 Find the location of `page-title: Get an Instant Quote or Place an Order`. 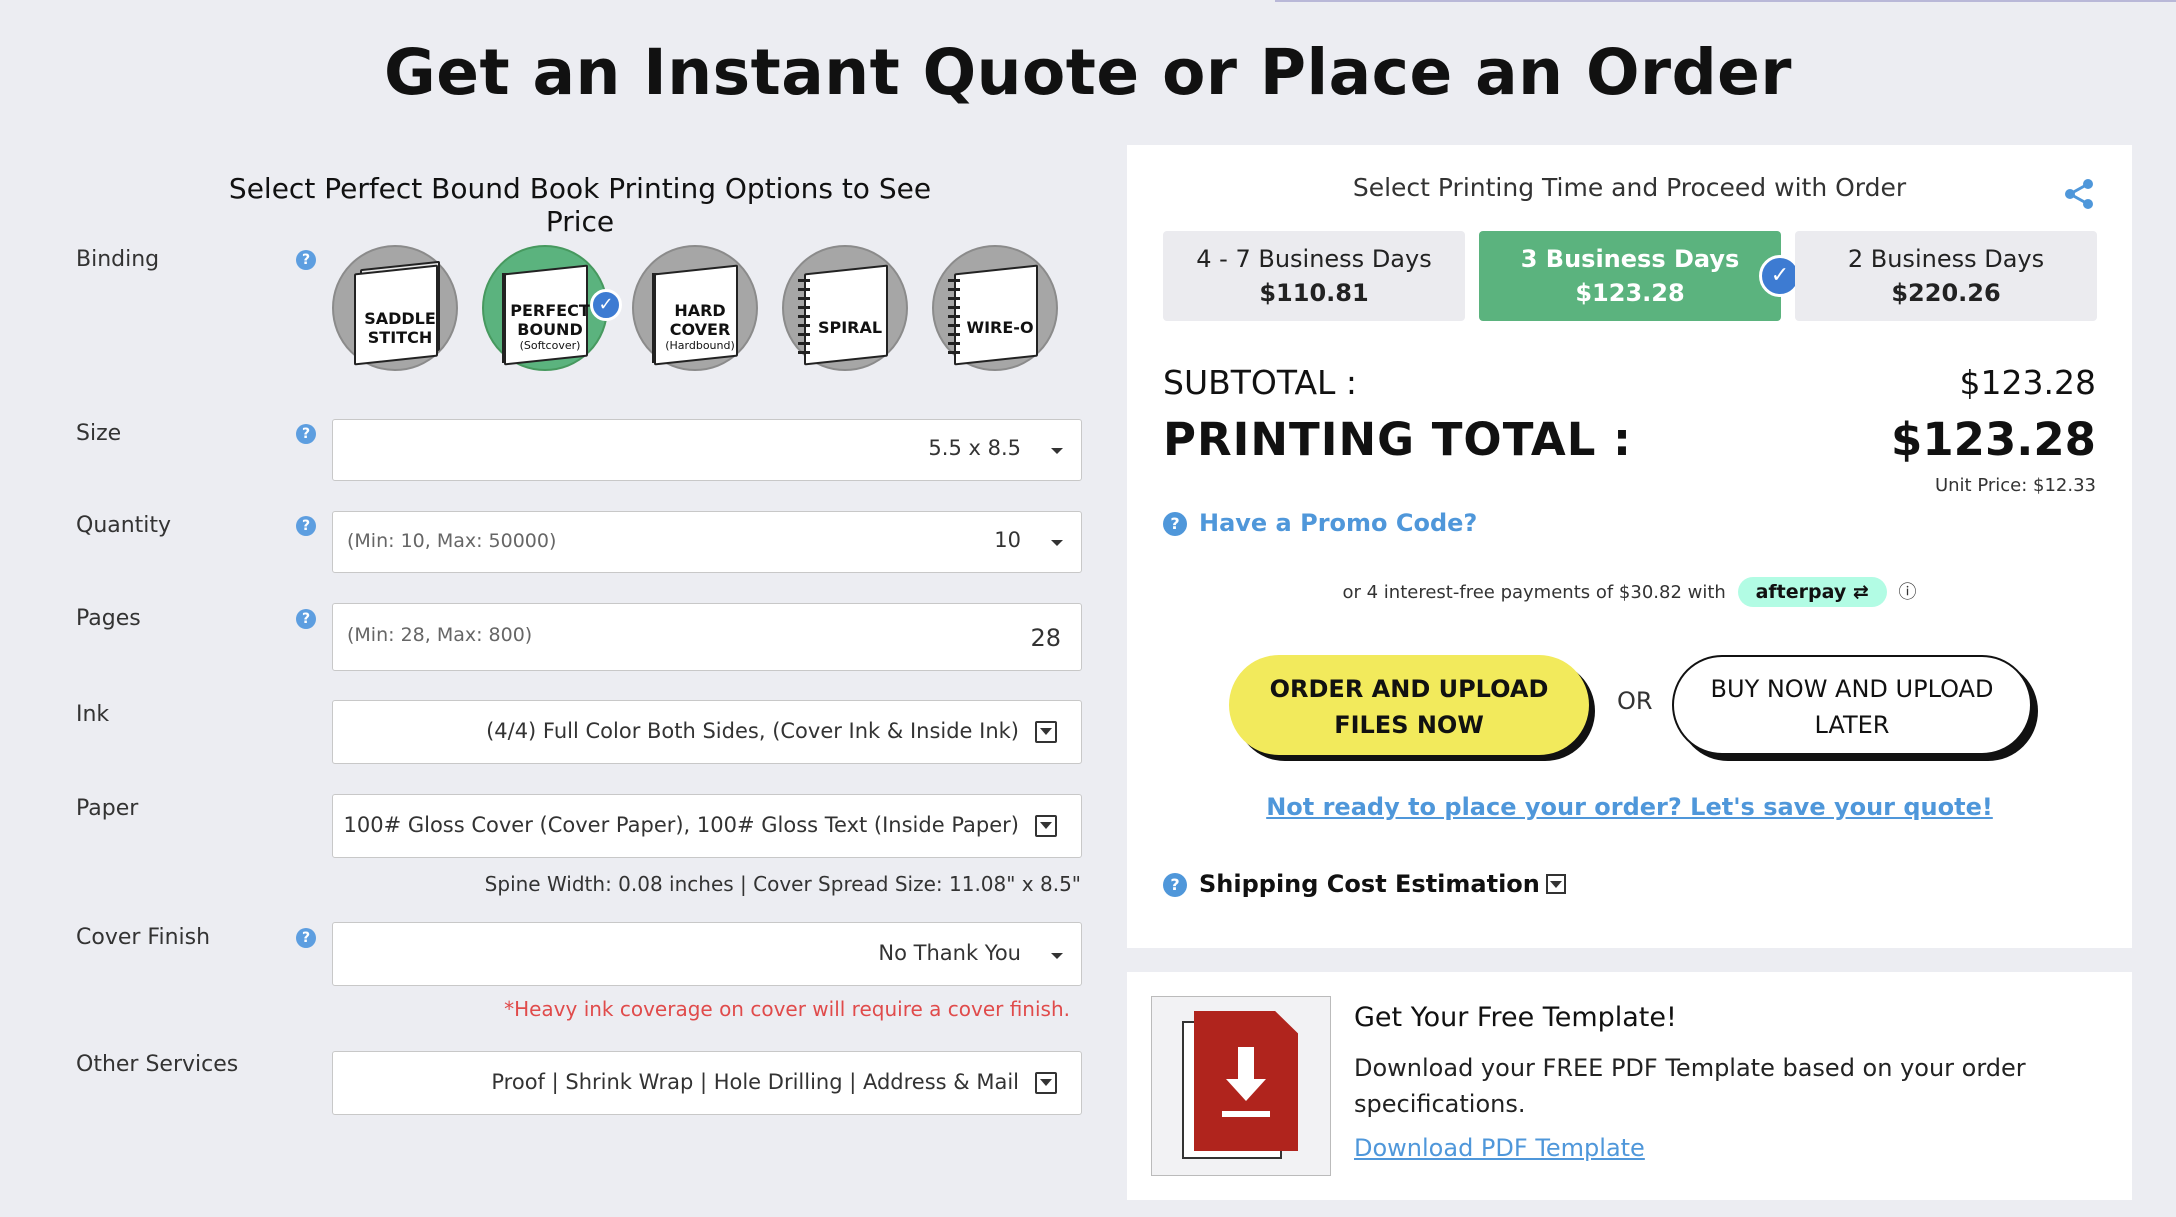

page-title: Get an Instant Quote or Place an Order is located at coordinates (1088, 72).